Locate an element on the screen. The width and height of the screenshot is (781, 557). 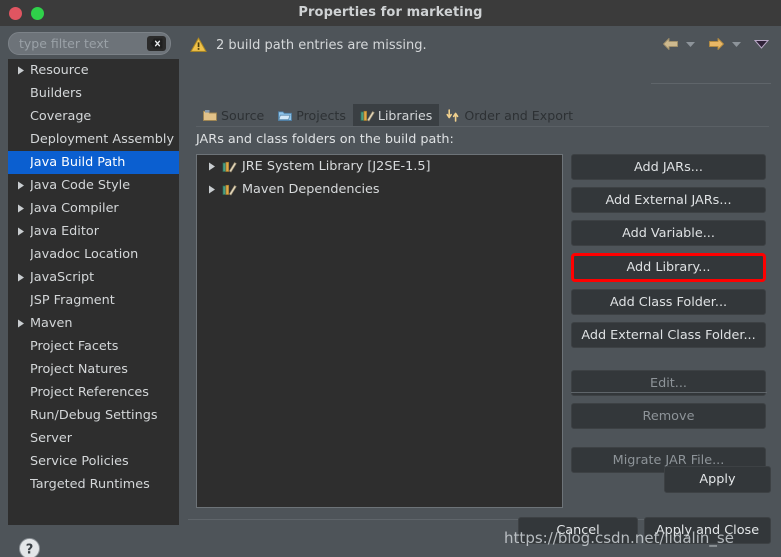
sidebar-item-server: Server is located at coordinates (93, 438).